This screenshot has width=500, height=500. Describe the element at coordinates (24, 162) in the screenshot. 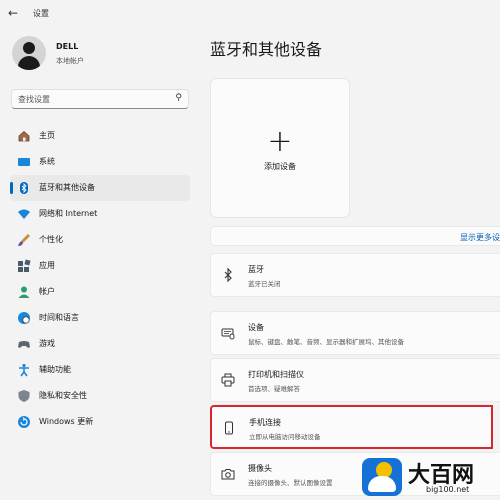

I see `monitor-icon` at that location.